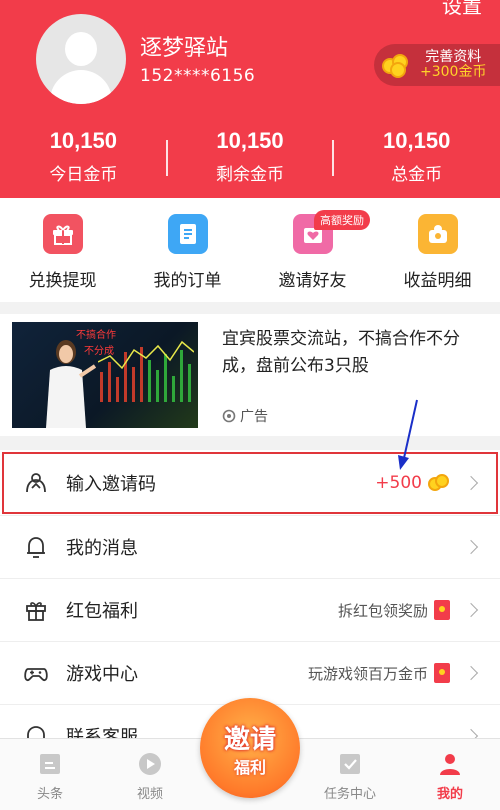 The image size is (500, 810). What do you see at coordinates (81, 87) in the screenshot?
I see `avatar-body-shape` at bounding box center [81, 87].